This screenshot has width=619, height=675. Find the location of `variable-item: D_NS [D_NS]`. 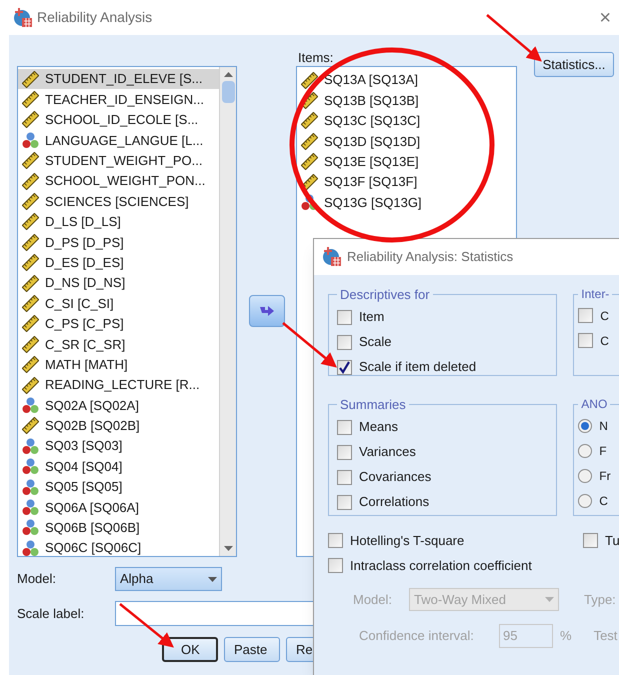

variable-item: D_NS [D_NS] is located at coordinates (118, 283).